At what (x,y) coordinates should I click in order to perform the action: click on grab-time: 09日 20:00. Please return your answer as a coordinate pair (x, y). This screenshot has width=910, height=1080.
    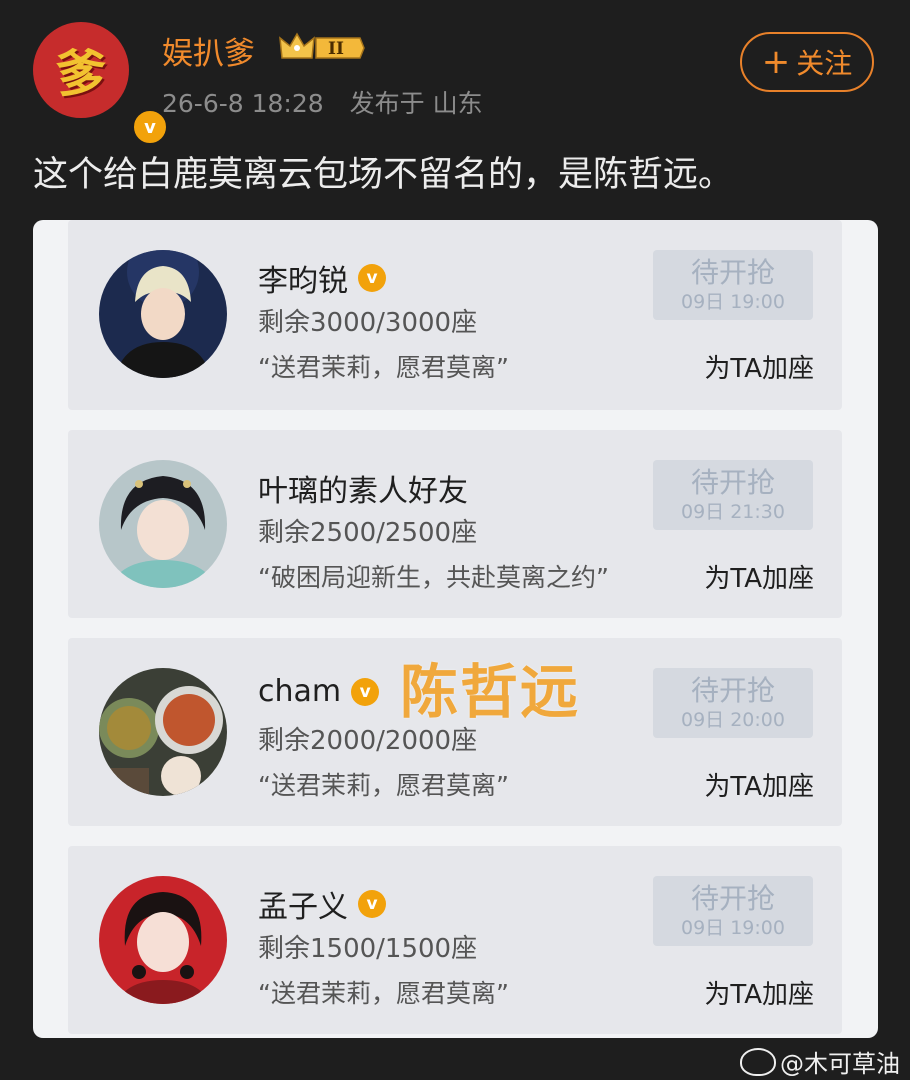
    Looking at the image, I should click on (733, 720).